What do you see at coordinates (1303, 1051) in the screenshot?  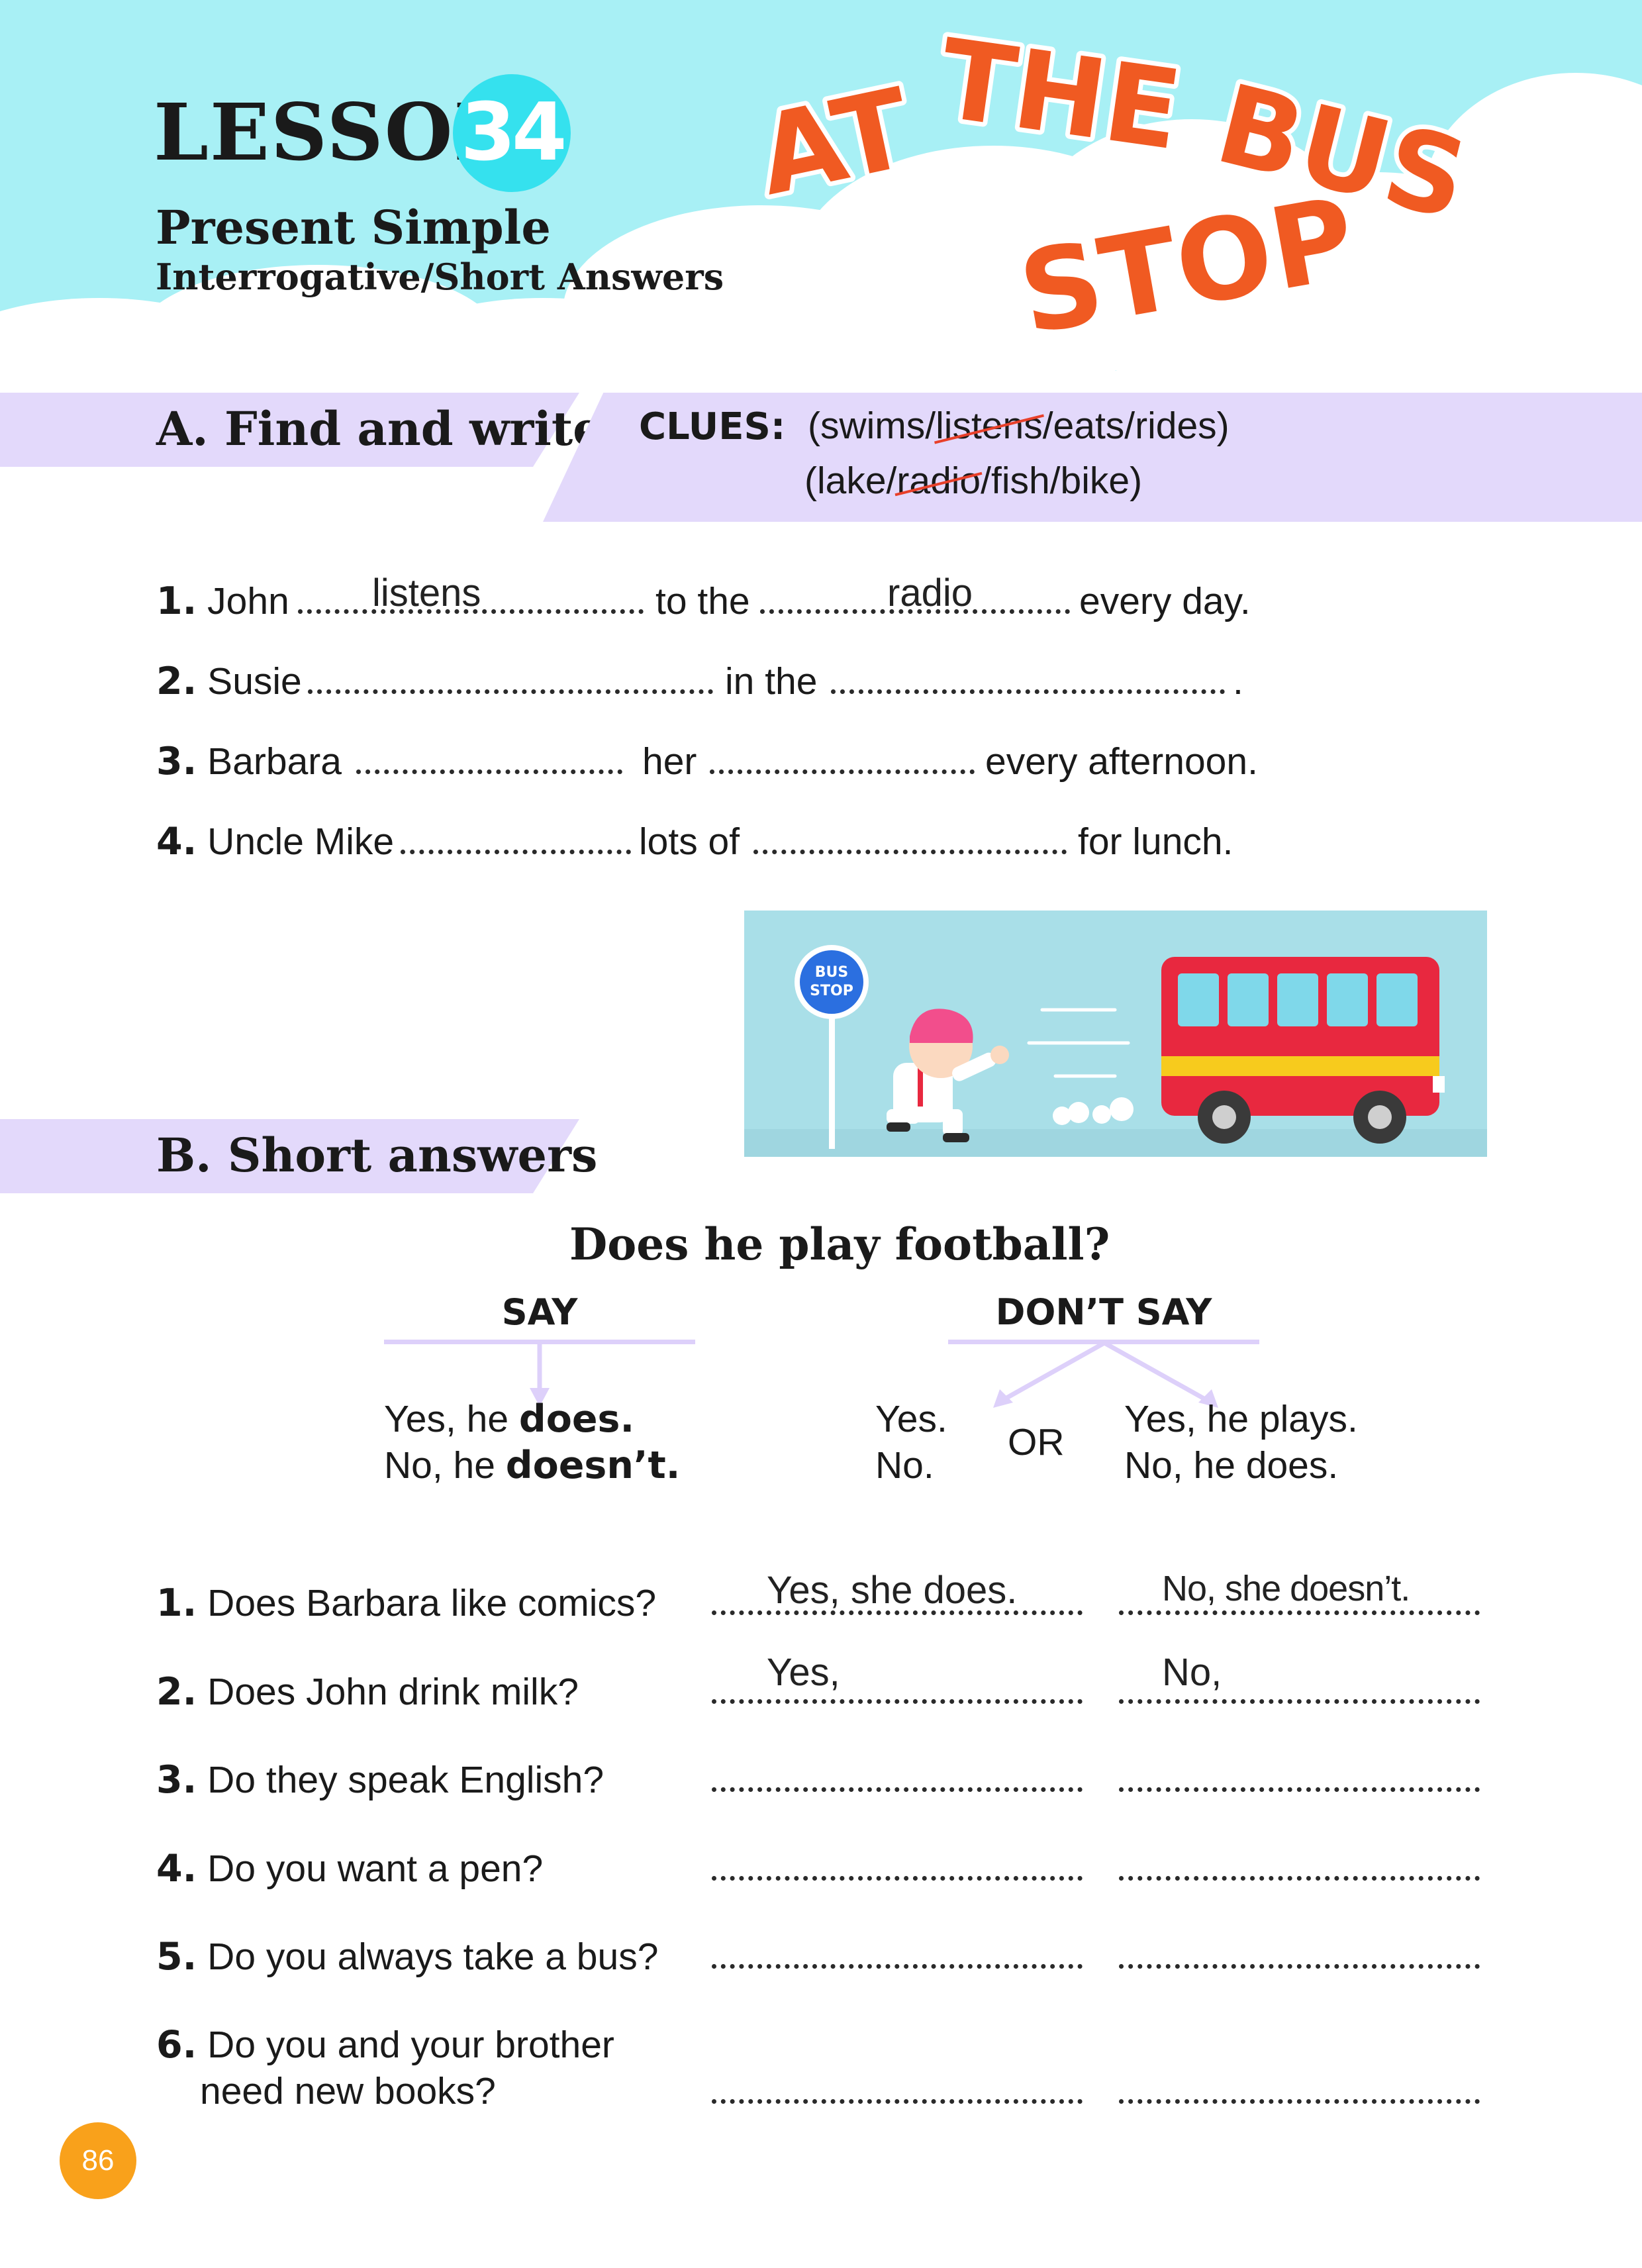 I see `bus` at bounding box center [1303, 1051].